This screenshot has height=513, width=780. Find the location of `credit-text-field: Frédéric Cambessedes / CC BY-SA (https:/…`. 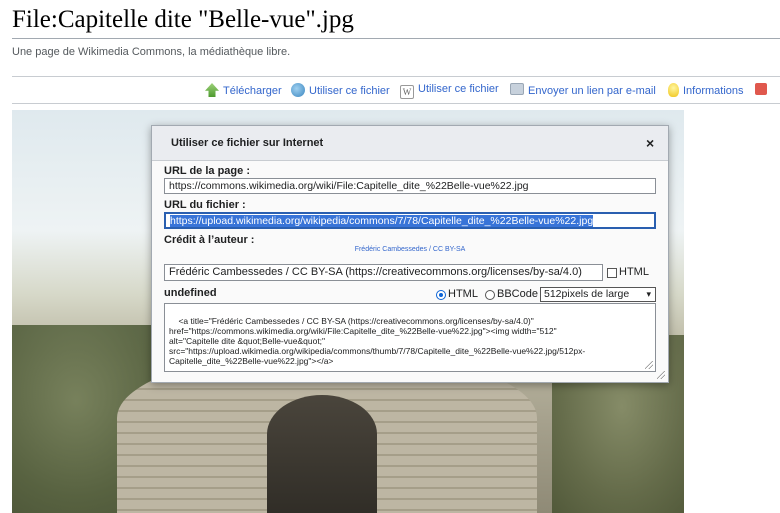

credit-text-field: Frédéric Cambessedes / CC BY-SA (https:/… is located at coordinates (383, 272).